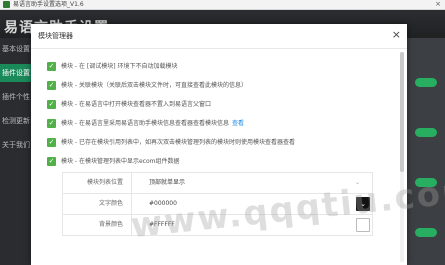  What do you see at coordinates (402, 112) in the screenshot?
I see `scrollbar-thumb` at bounding box center [402, 112].